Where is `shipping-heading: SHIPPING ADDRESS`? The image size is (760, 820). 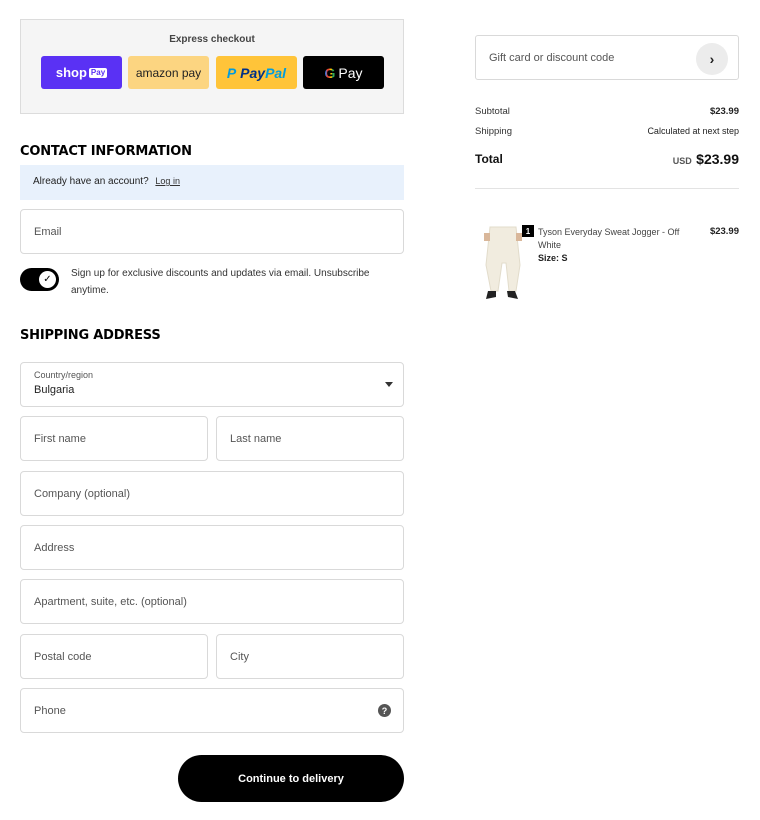
shipping-heading: SHIPPING ADDRESS is located at coordinates (90, 335).